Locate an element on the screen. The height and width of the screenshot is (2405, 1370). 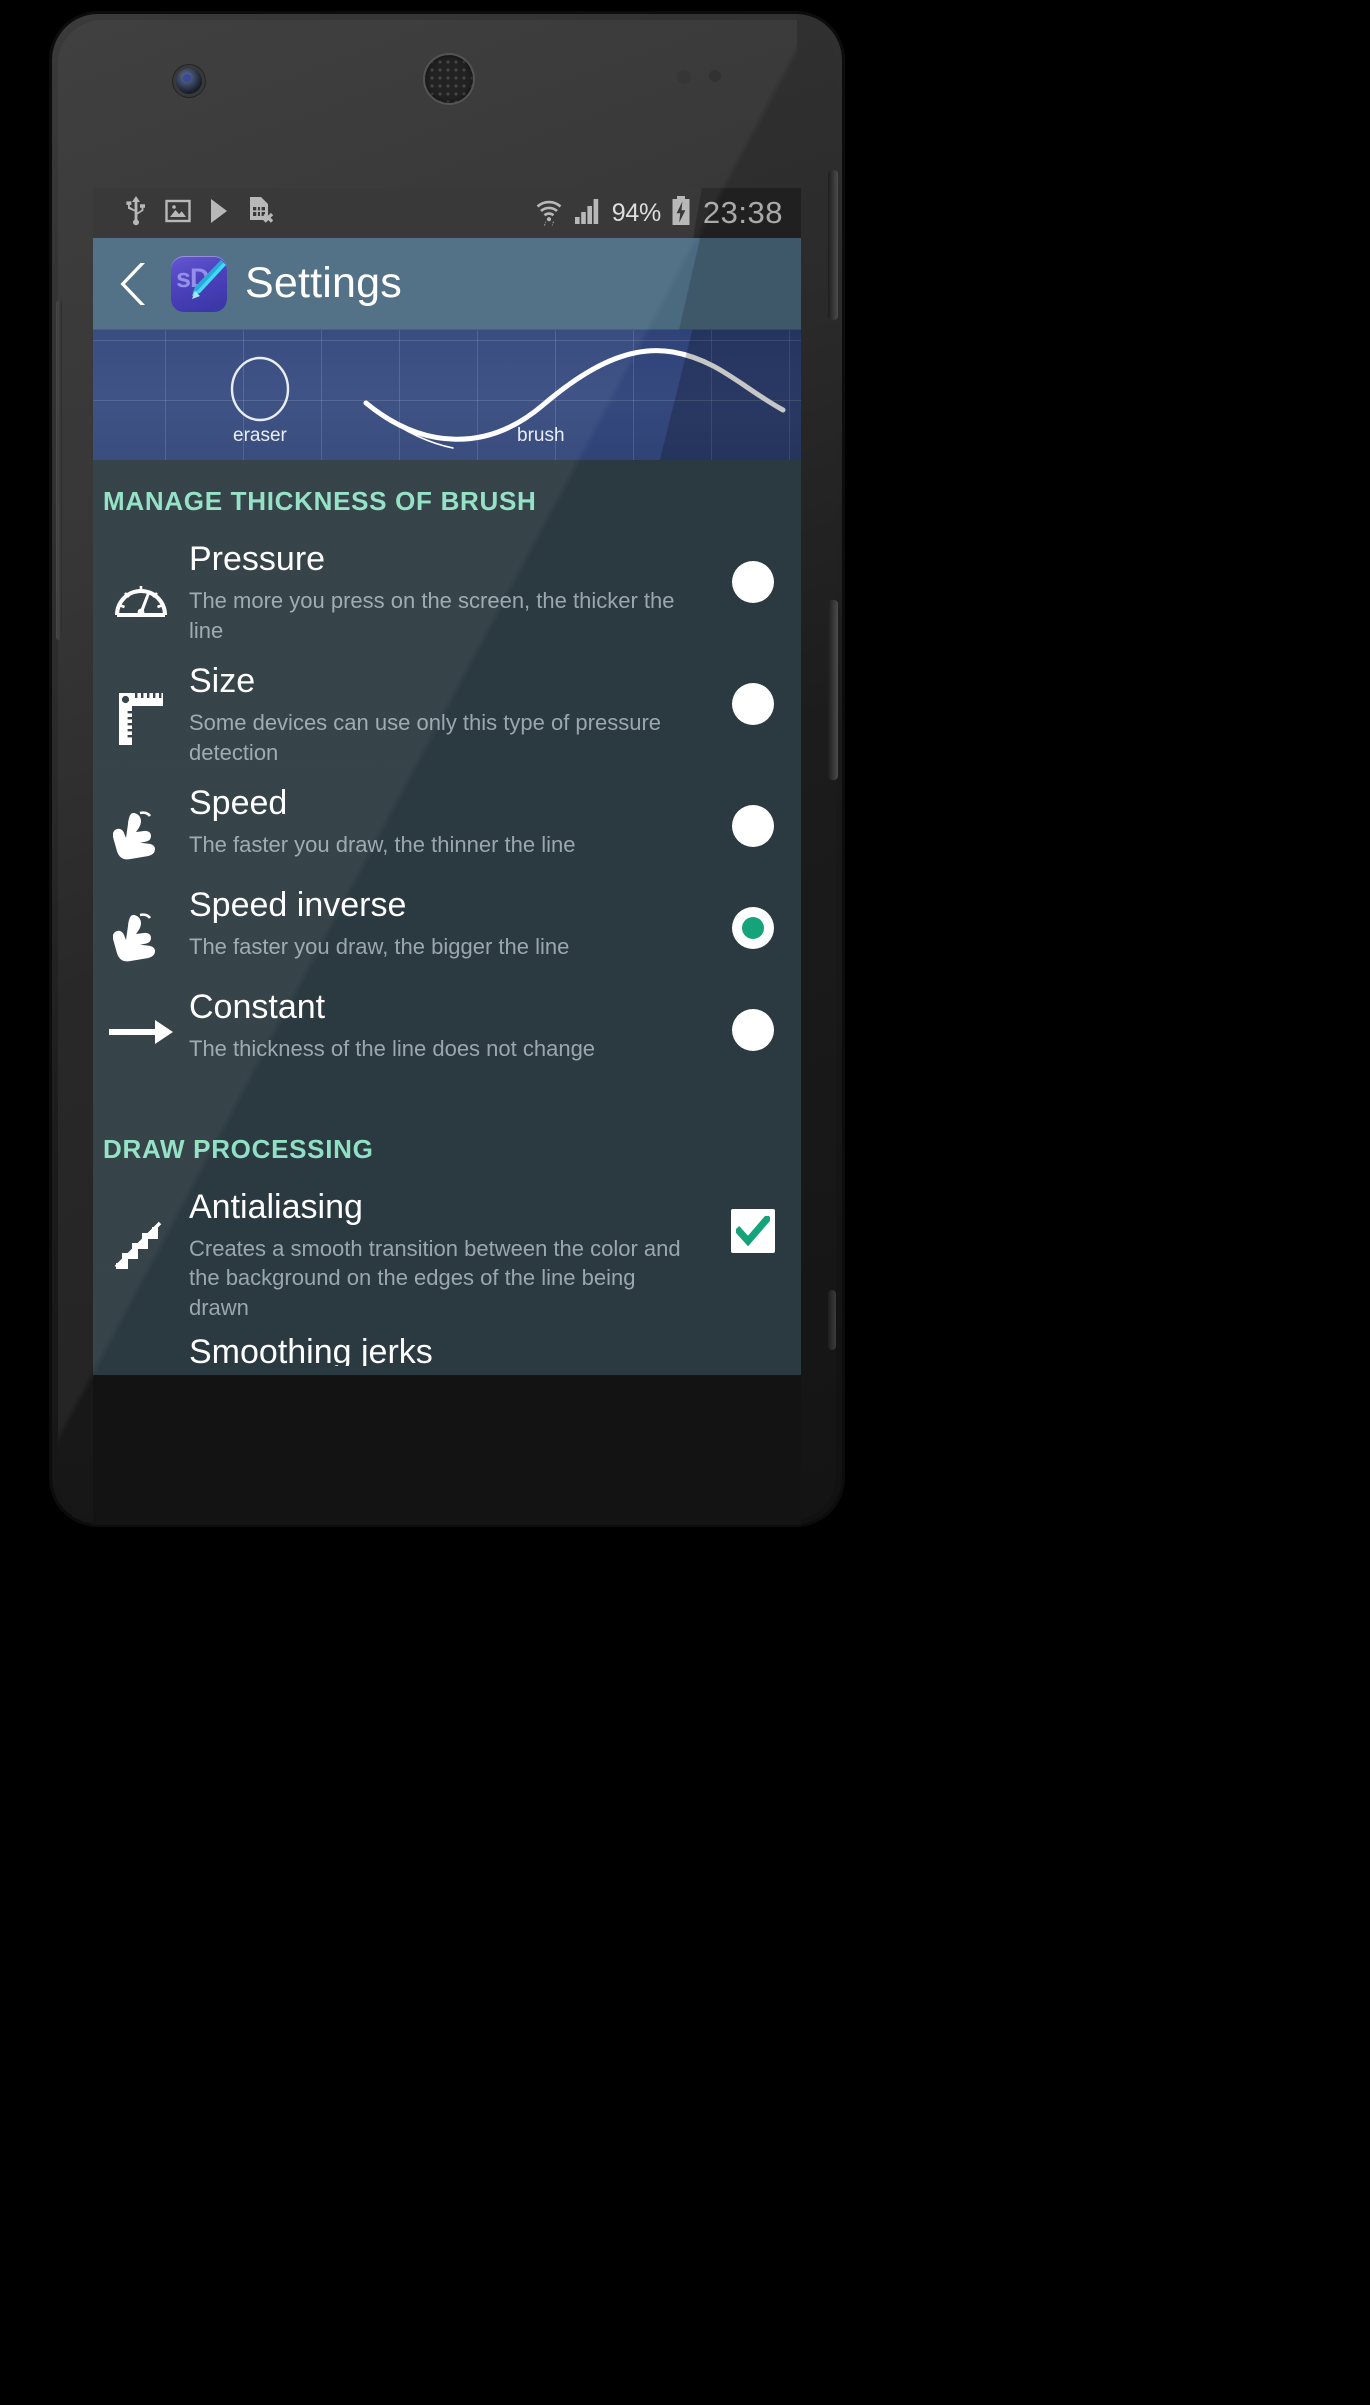
ruler-icon is located at coordinates (141, 705).